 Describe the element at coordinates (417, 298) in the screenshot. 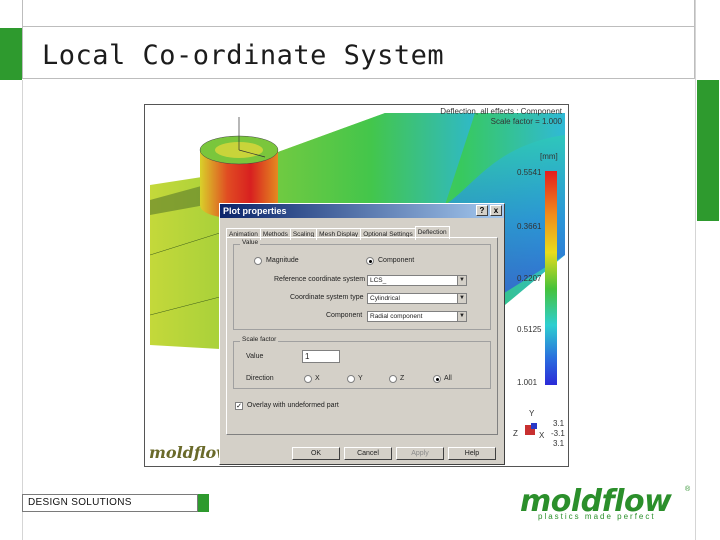

I see `coord-type-select: Cylindrical ▼` at that location.